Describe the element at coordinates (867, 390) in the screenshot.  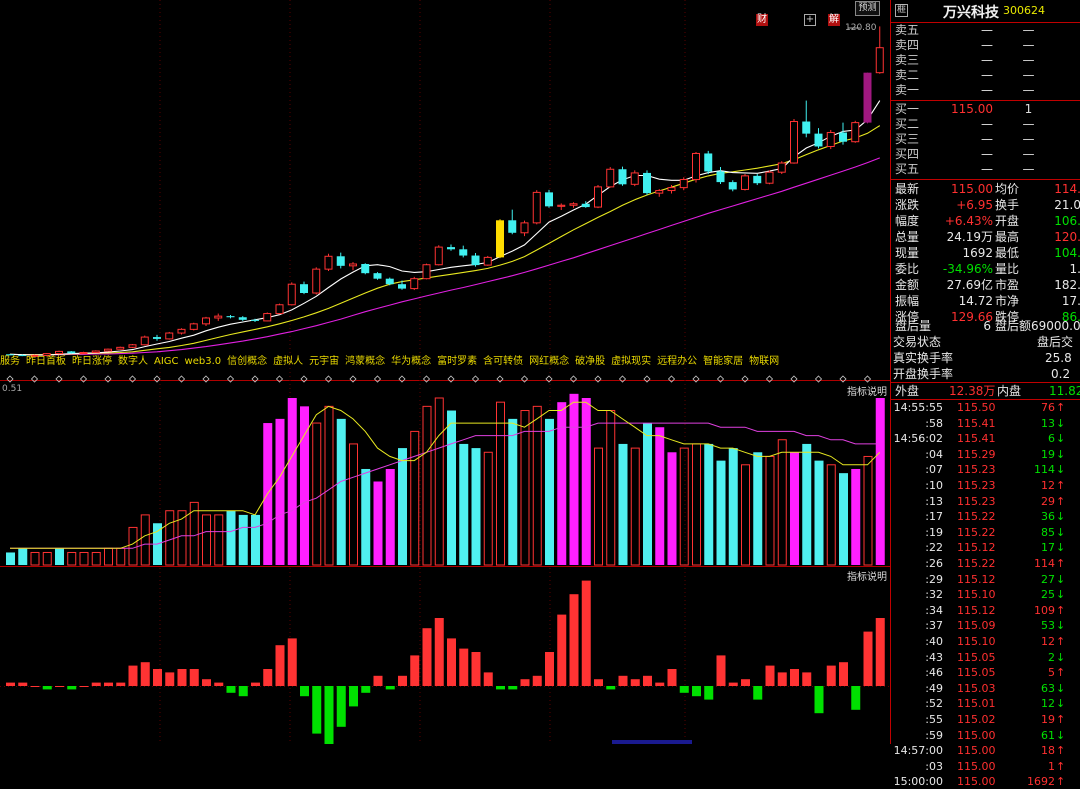
I see `volume-indicator-help: 指标说明` at that location.